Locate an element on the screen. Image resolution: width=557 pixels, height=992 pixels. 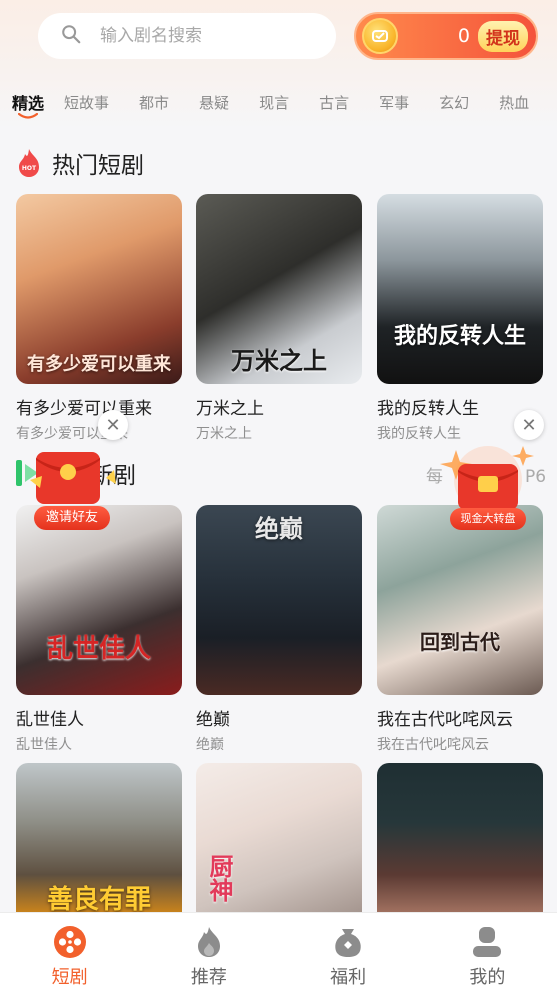
search-input is located at coordinates (210, 36).